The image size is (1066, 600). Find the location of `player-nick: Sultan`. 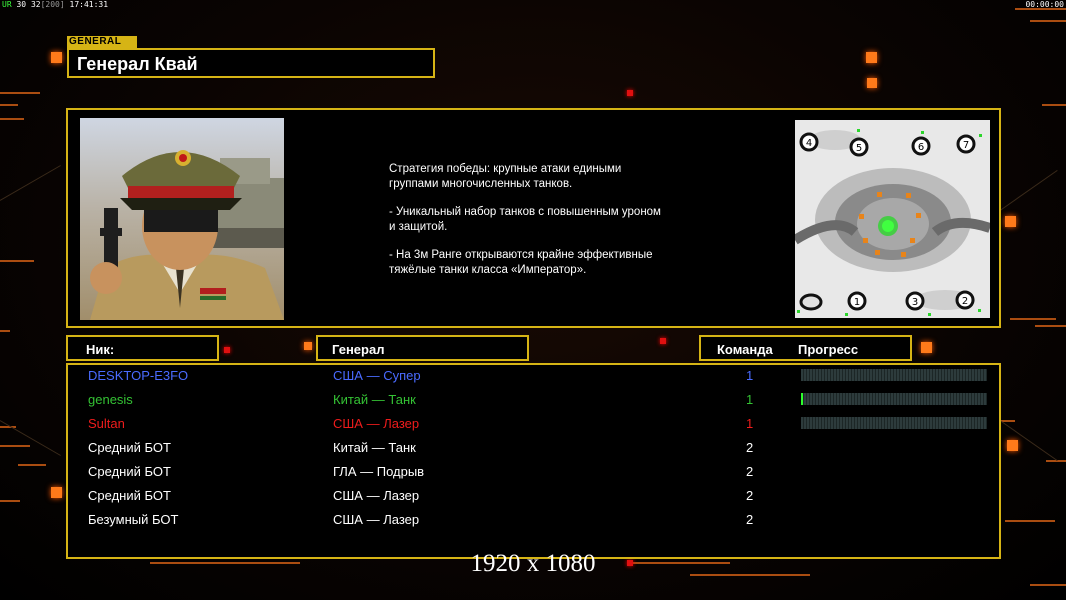

player-nick: Sultan is located at coordinates (106, 423).